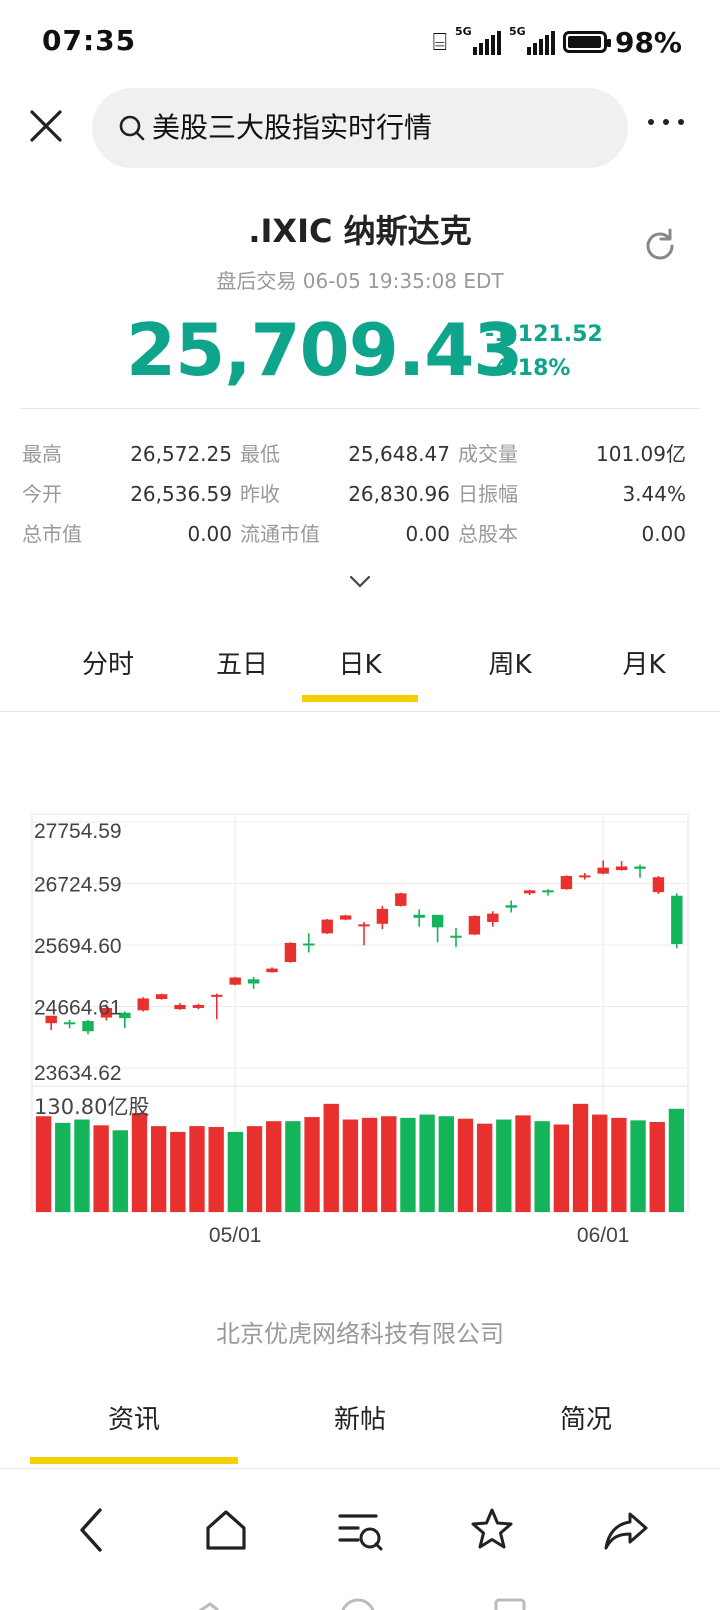  Describe the element at coordinates (528, 368) in the screenshot. I see `change-percent: -4.18%` at that location.